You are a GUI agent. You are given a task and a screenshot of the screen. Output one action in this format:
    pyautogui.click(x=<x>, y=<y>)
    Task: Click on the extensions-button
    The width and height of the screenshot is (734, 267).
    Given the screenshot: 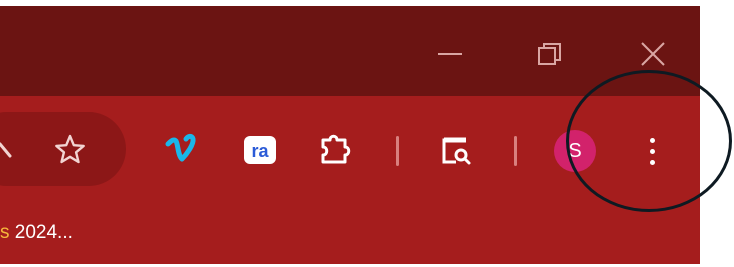 What is the action you would take?
    pyautogui.click(x=335, y=150)
    